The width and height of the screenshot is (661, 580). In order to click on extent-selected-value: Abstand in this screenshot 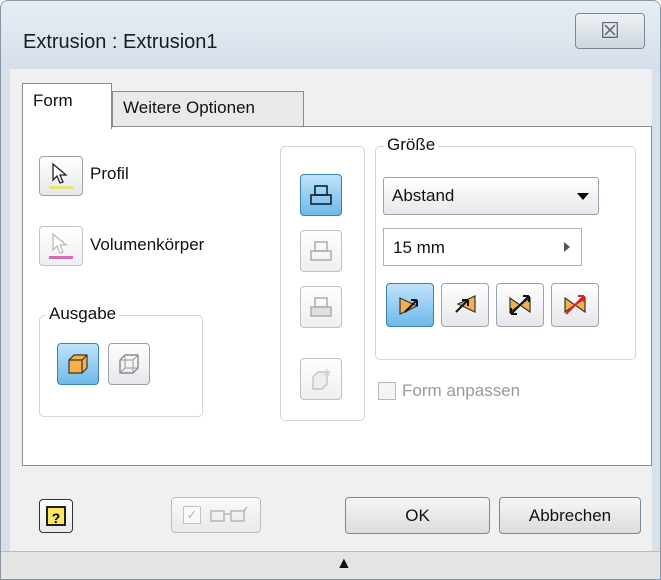, I will do `click(423, 195)`.